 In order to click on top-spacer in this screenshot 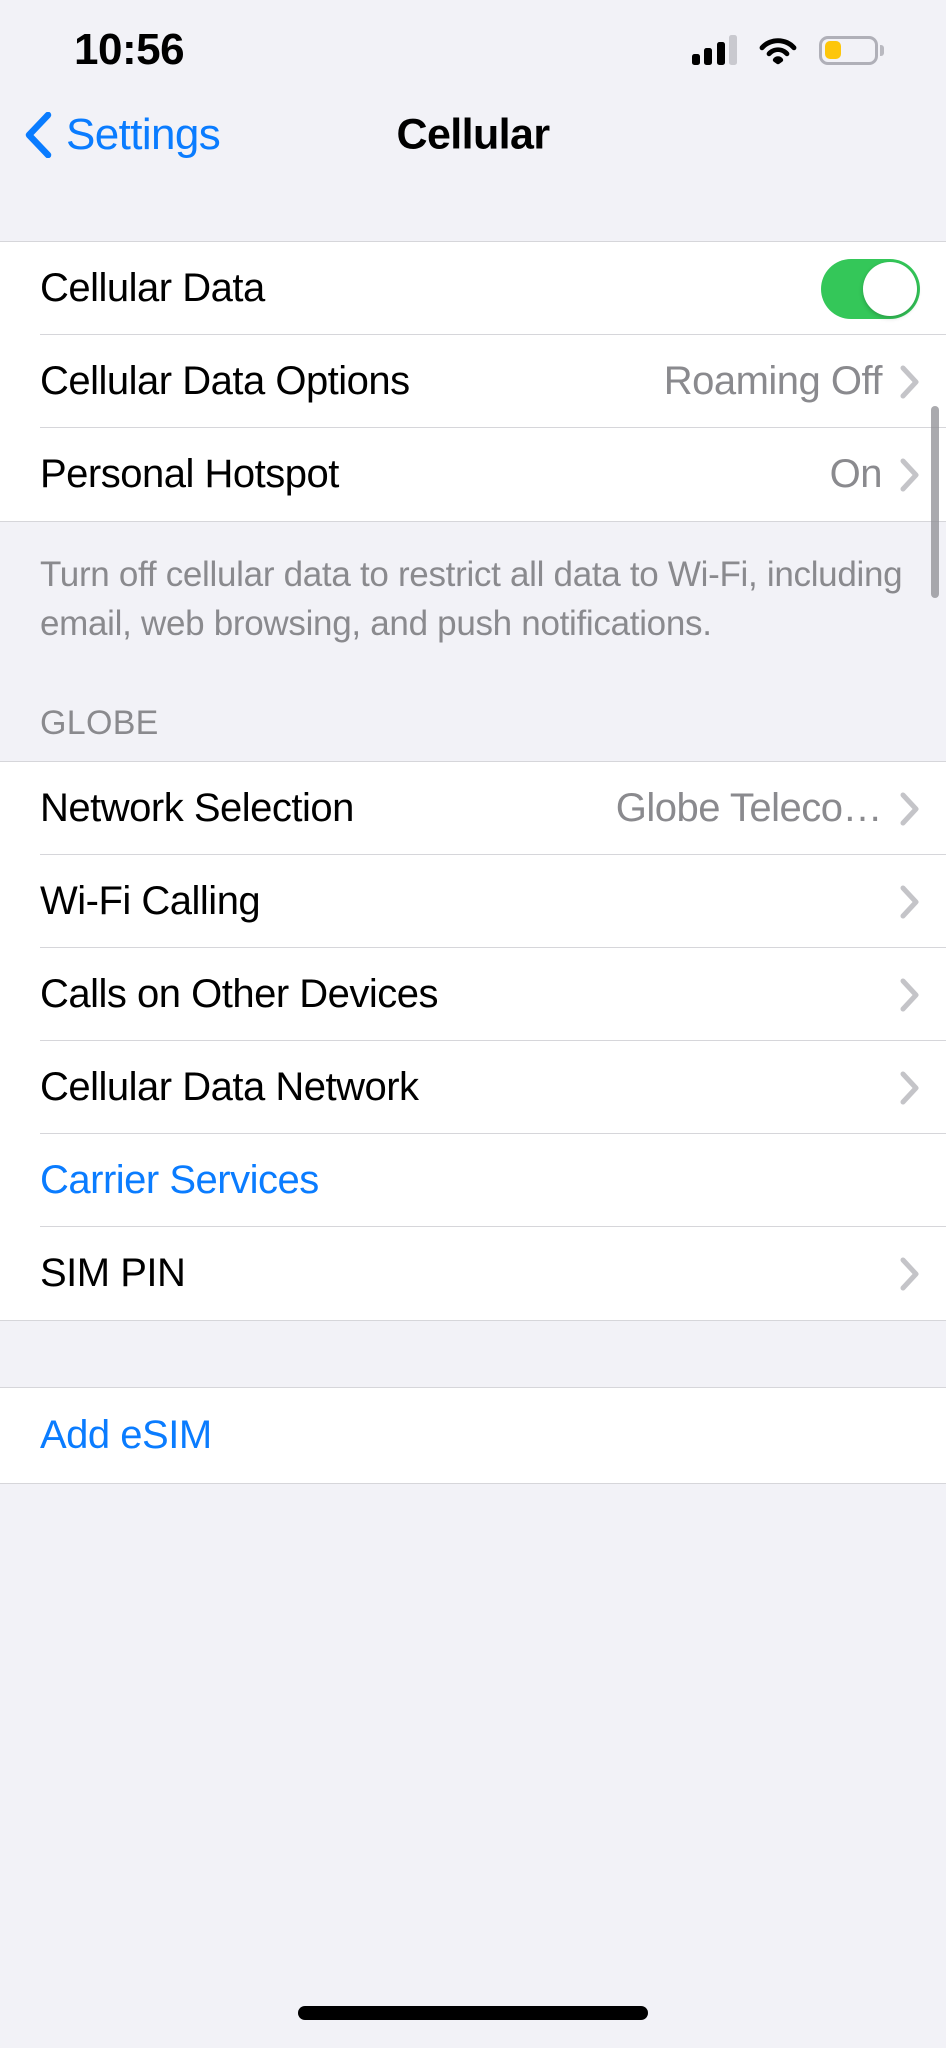, I will do `click(473, 209)`.